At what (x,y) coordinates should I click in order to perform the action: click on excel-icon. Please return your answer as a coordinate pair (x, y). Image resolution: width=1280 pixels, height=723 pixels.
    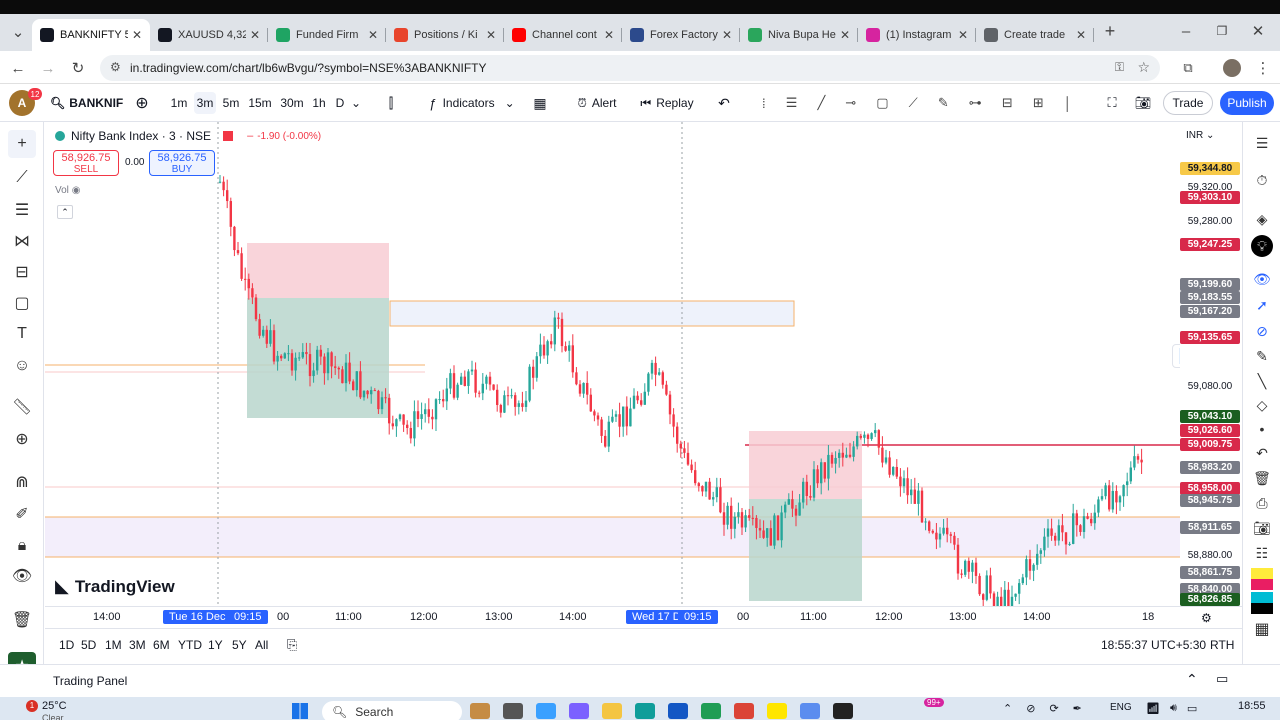
    Looking at the image, I should click on (711, 711).